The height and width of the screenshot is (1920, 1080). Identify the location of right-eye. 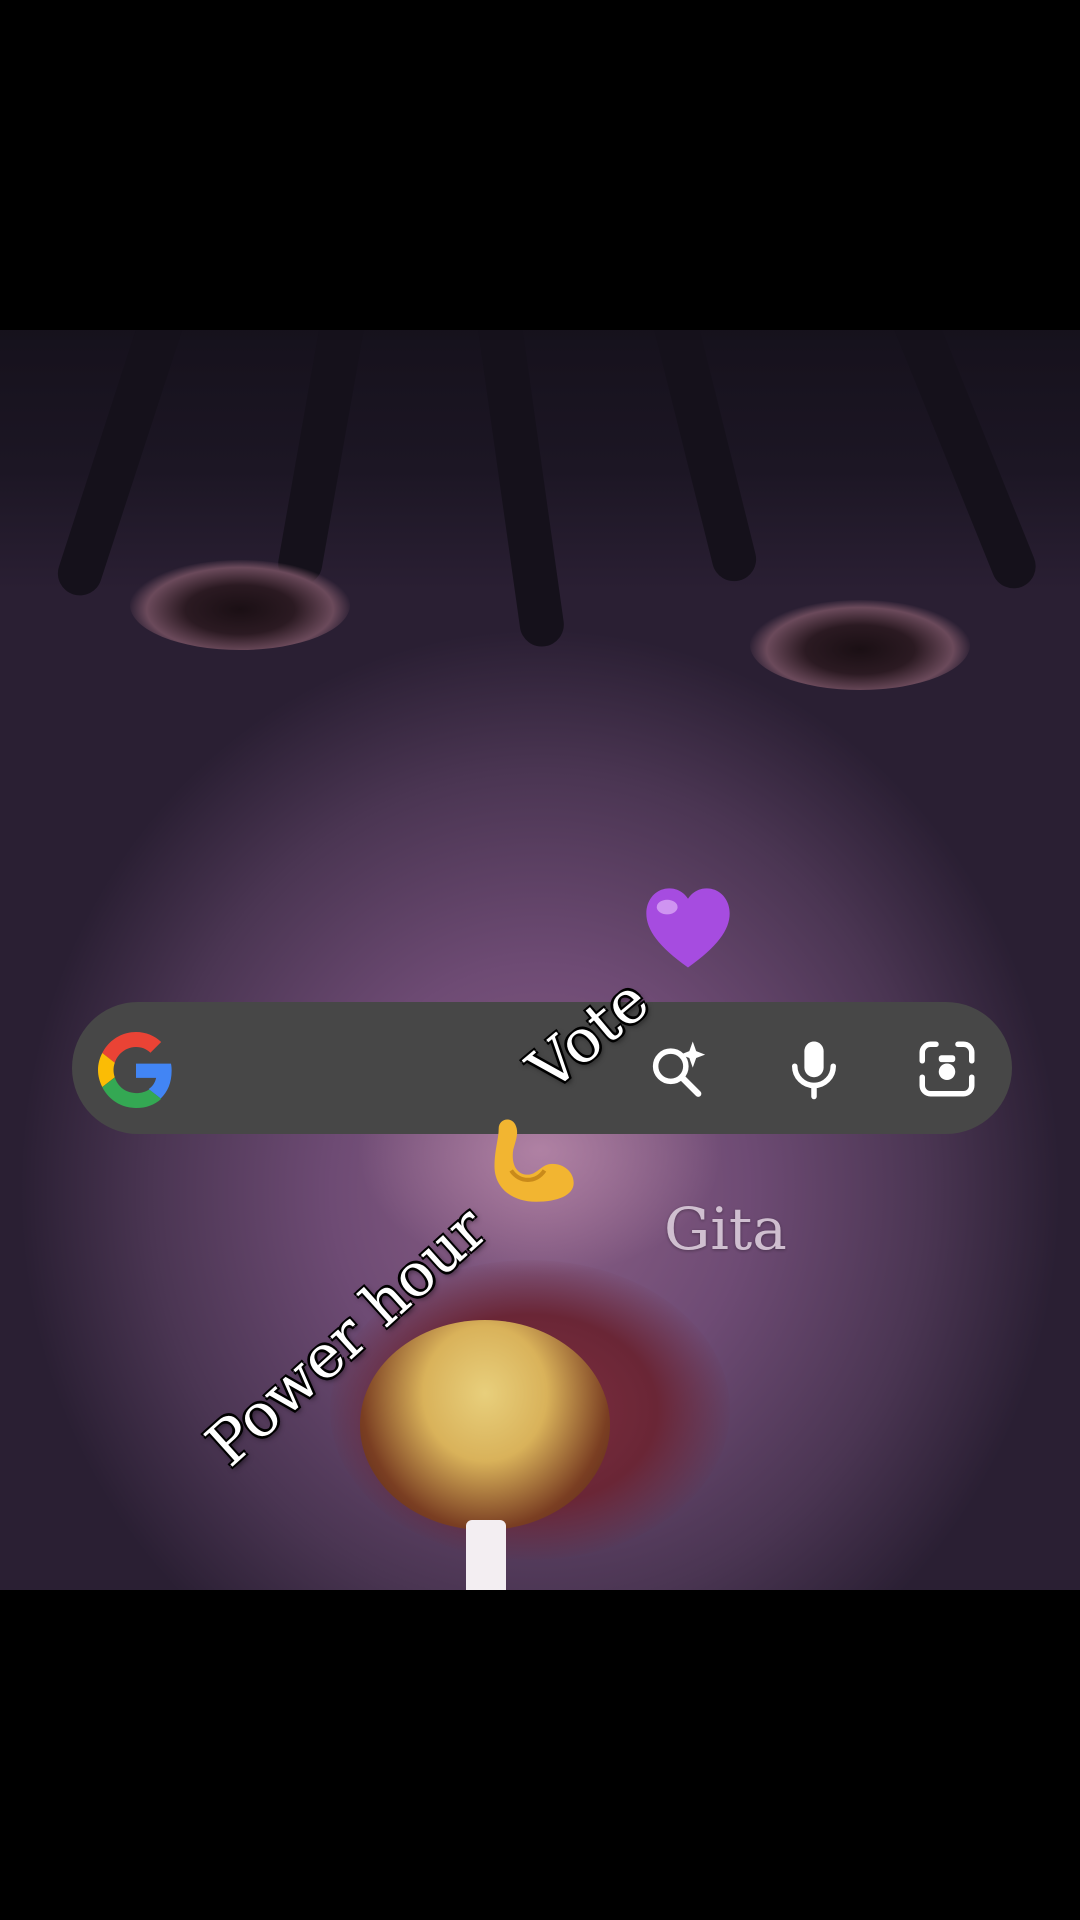
(860, 645).